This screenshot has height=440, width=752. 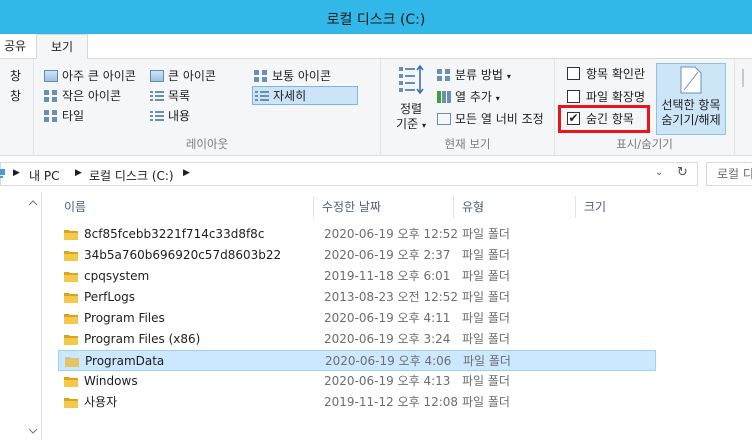 I want to click on table-row: Program Files 2020-06-19 오후 4:11 파일 폴더, so click(x=357, y=318).